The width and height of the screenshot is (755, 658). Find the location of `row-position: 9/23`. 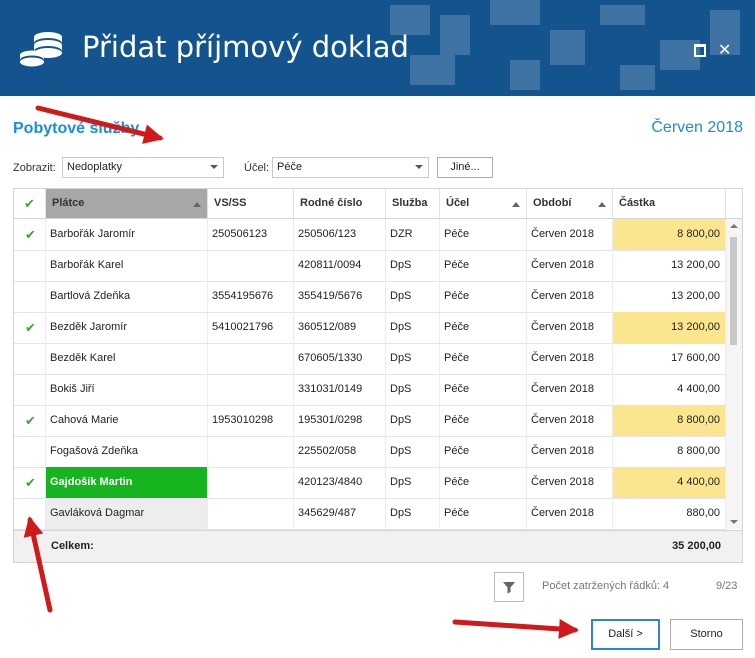

row-position: 9/23 is located at coordinates (727, 586).